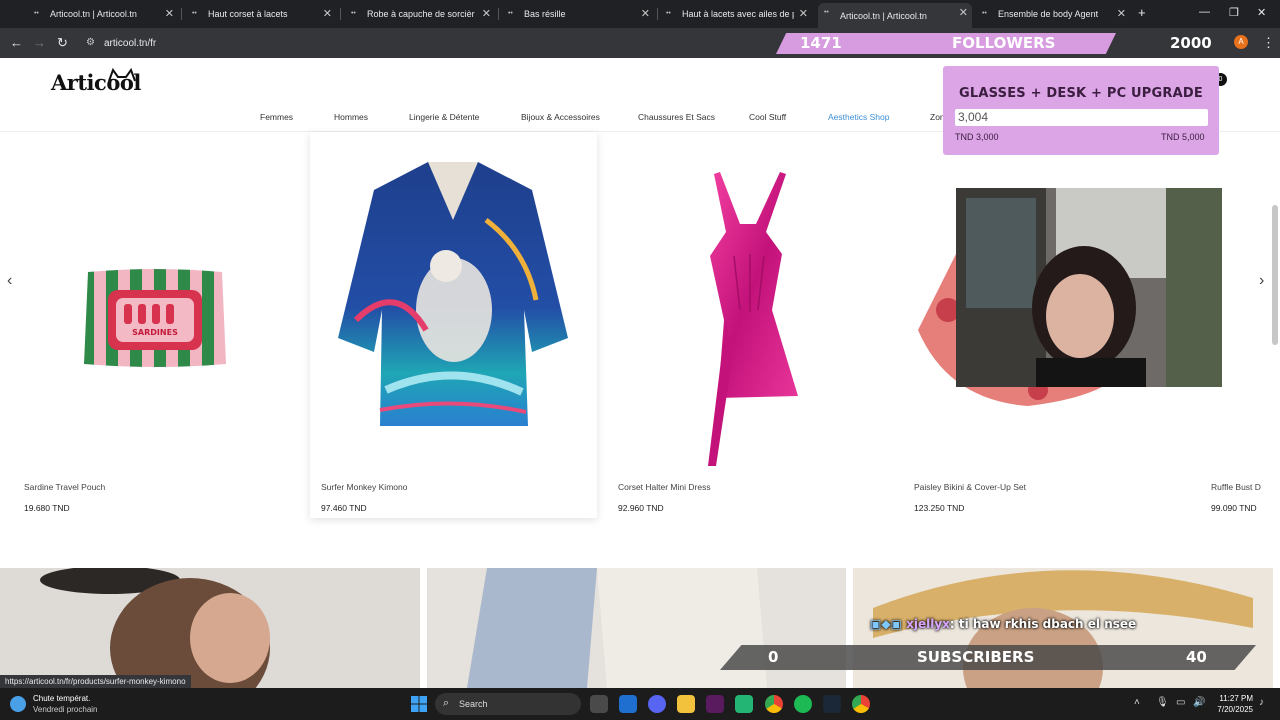 This screenshot has height=720, width=1280. What do you see at coordinates (1081, 93) in the screenshot?
I see `goal-title: GLASSES + DESK + PC UPGRADE` at bounding box center [1081, 93].